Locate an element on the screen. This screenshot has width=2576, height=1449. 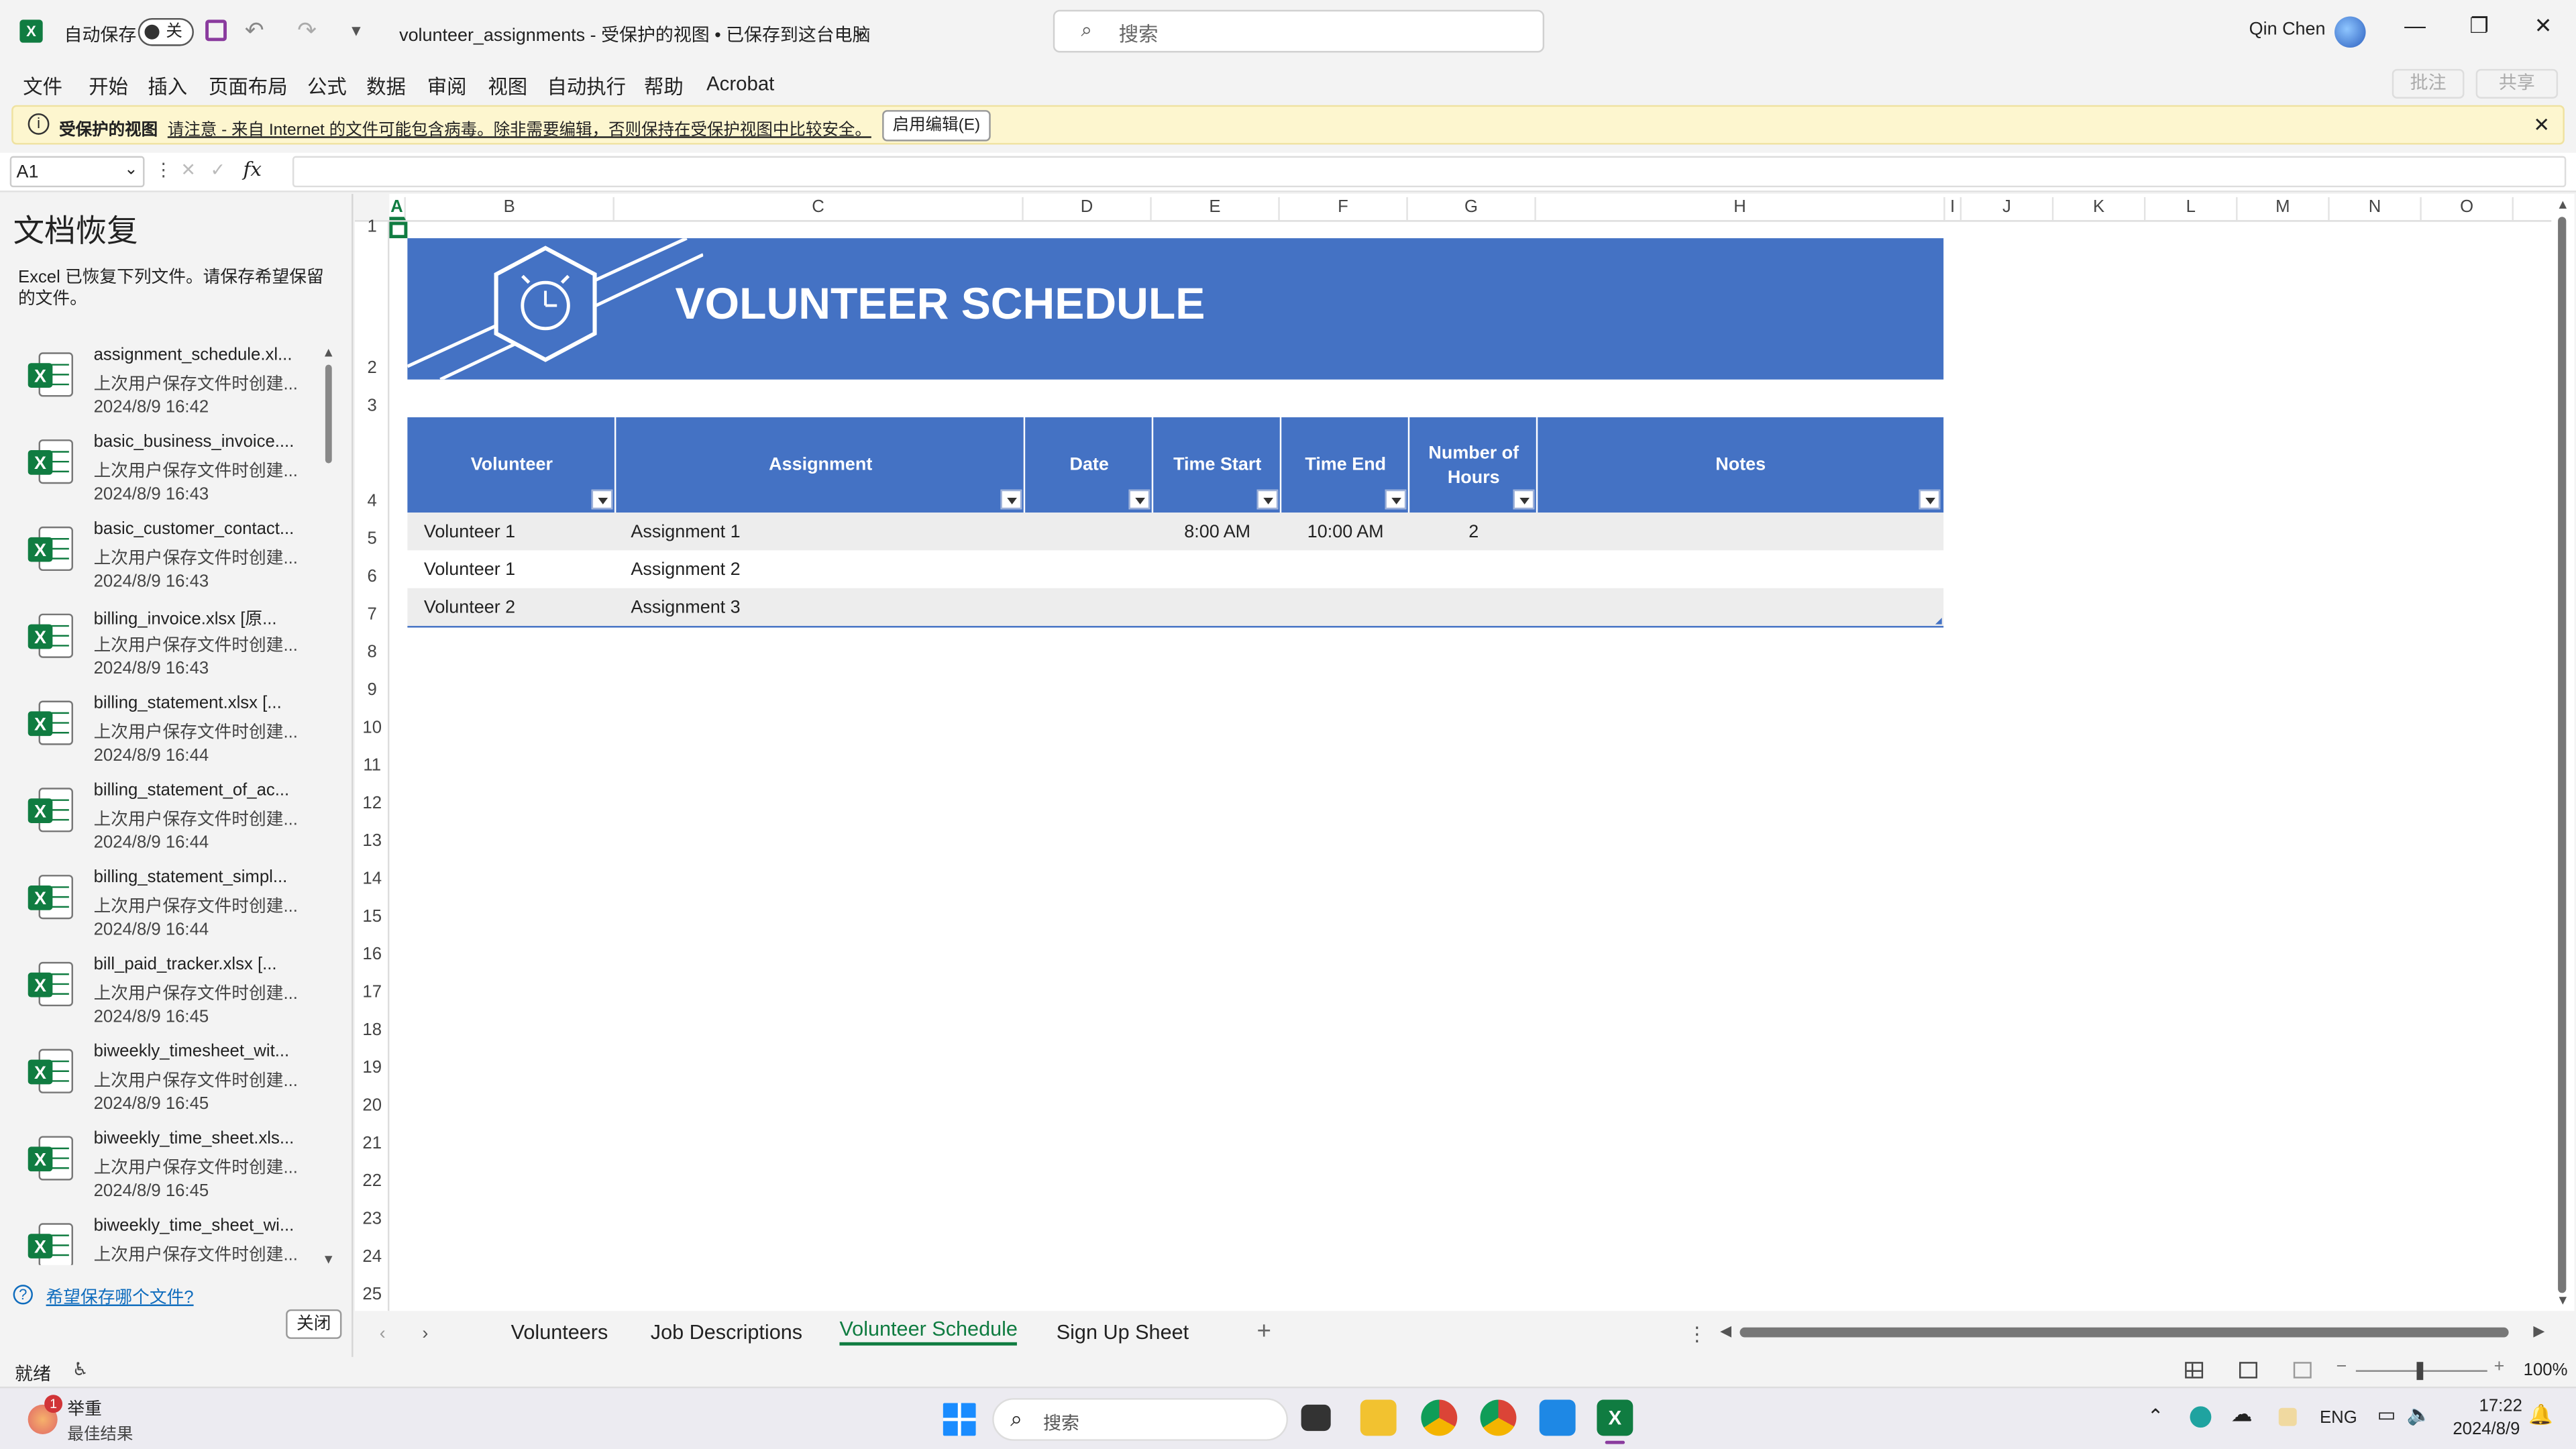
save-icon is located at coordinates (216, 30).